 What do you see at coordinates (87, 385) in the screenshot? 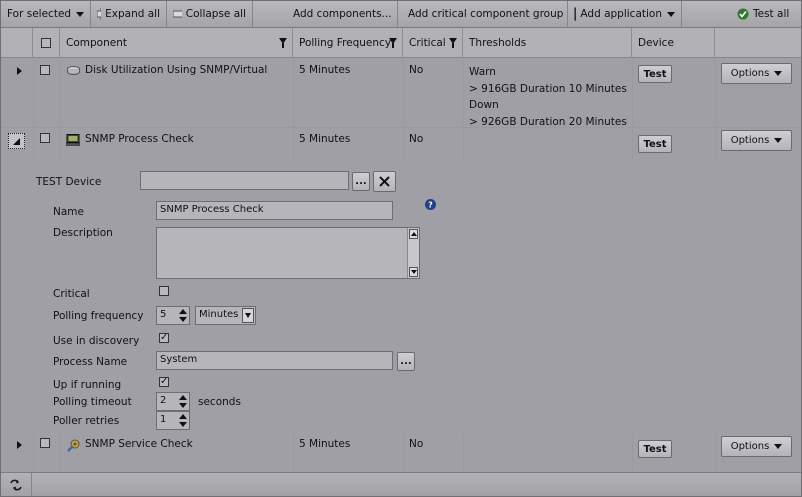
I see `up-if-running-label: Up if running` at bounding box center [87, 385].